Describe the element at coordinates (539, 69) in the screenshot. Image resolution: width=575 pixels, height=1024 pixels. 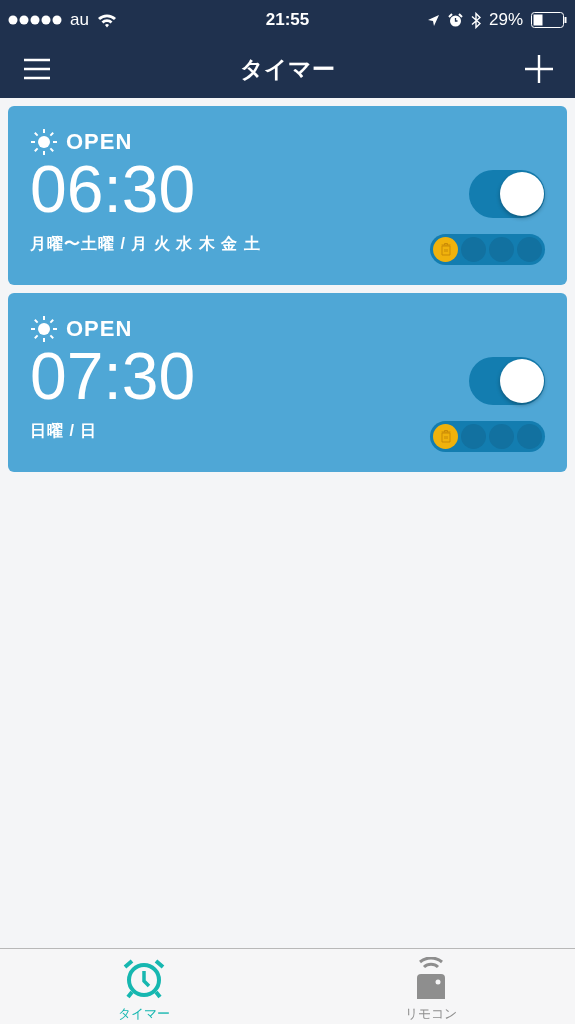
I see `add-icon` at that location.